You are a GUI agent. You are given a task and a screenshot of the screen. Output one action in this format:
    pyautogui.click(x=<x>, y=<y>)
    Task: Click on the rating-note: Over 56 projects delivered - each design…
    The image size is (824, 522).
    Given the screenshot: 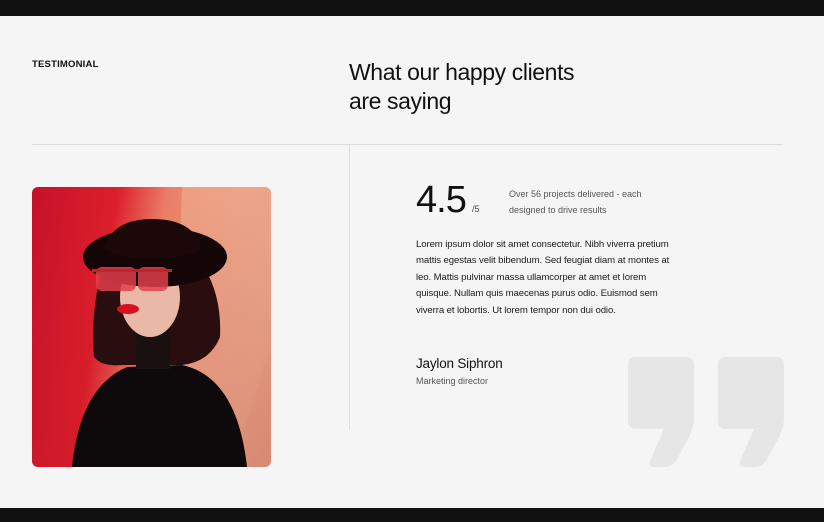 What is the action you would take?
    pyautogui.click(x=575, y=202)
    